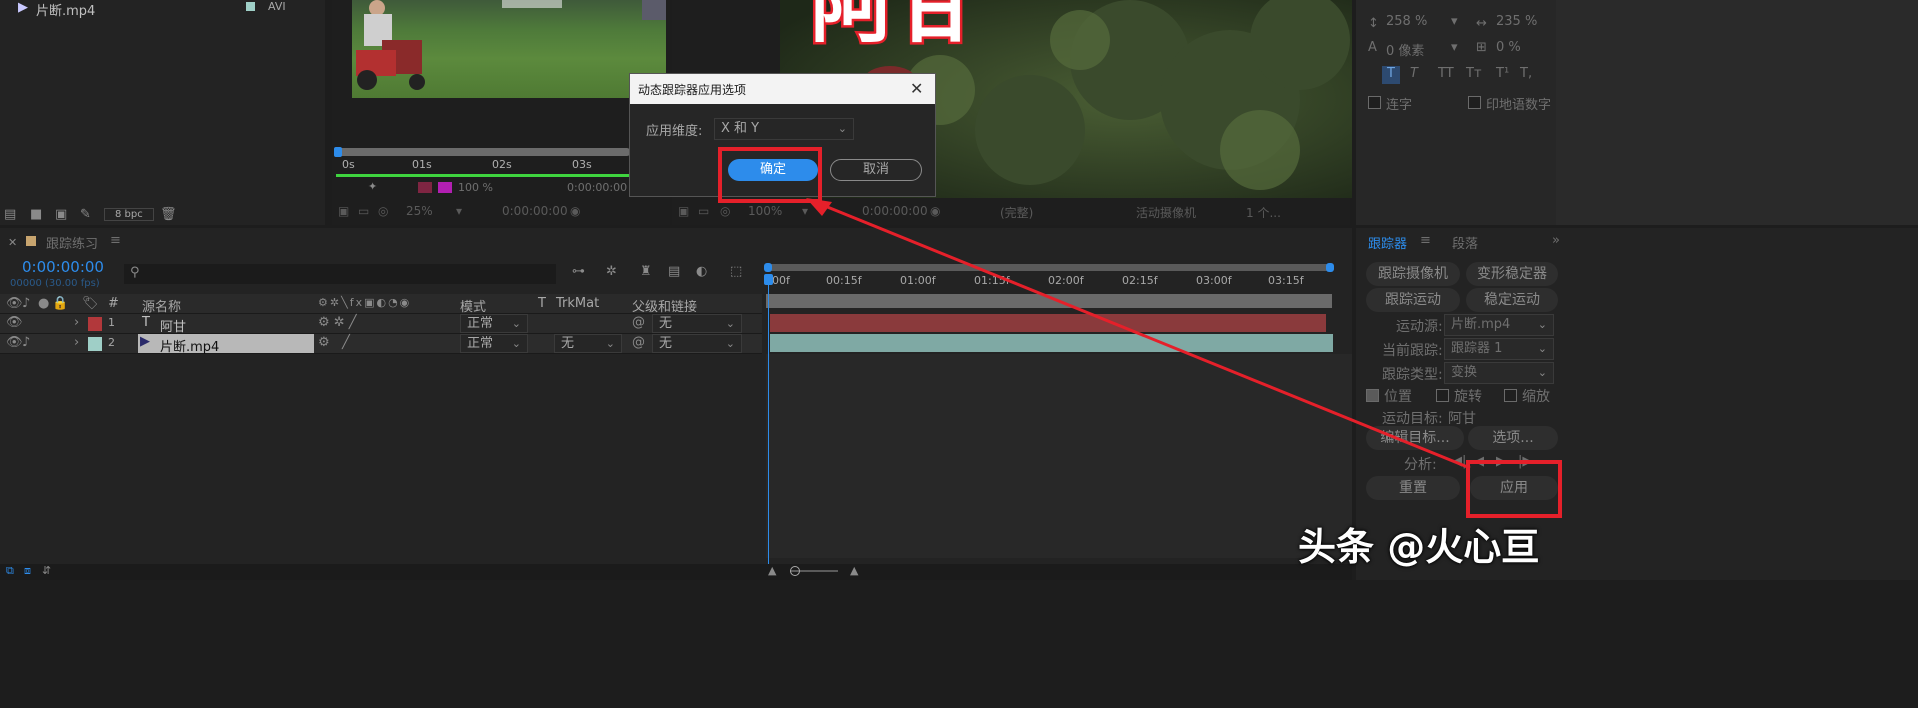  Describe the element at coordinates (419, 211) in the screenshot. I see `zoom-dropdown: 25%` at that location.